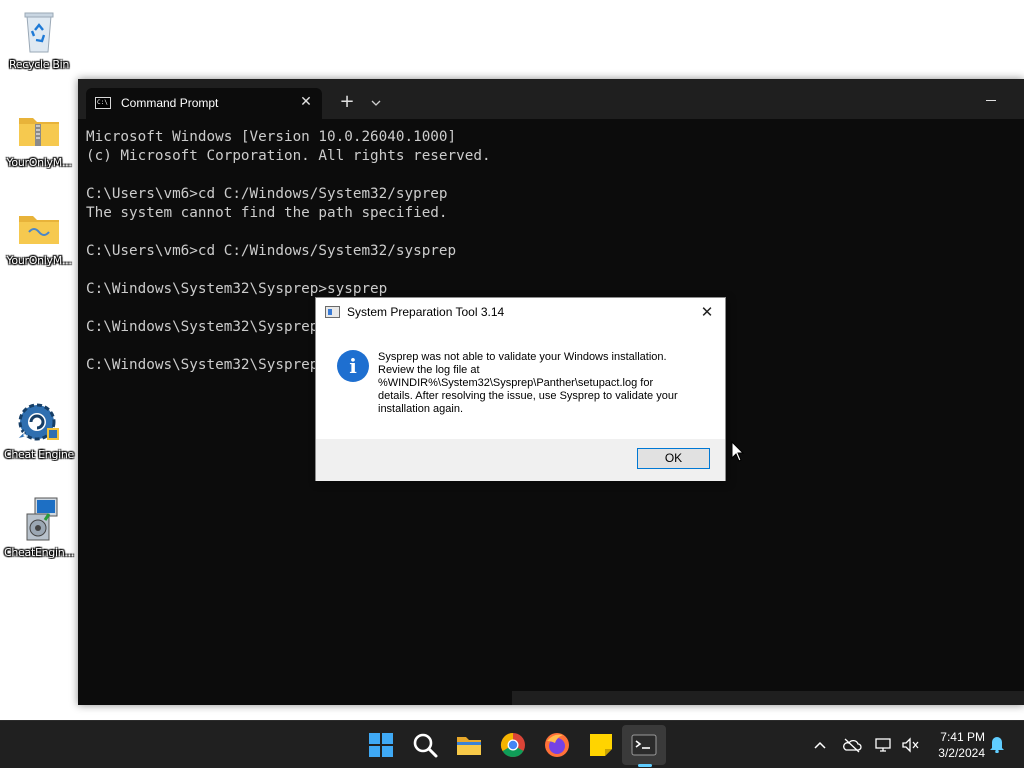  I want to click on active-app-indicator, so click(645, 765).